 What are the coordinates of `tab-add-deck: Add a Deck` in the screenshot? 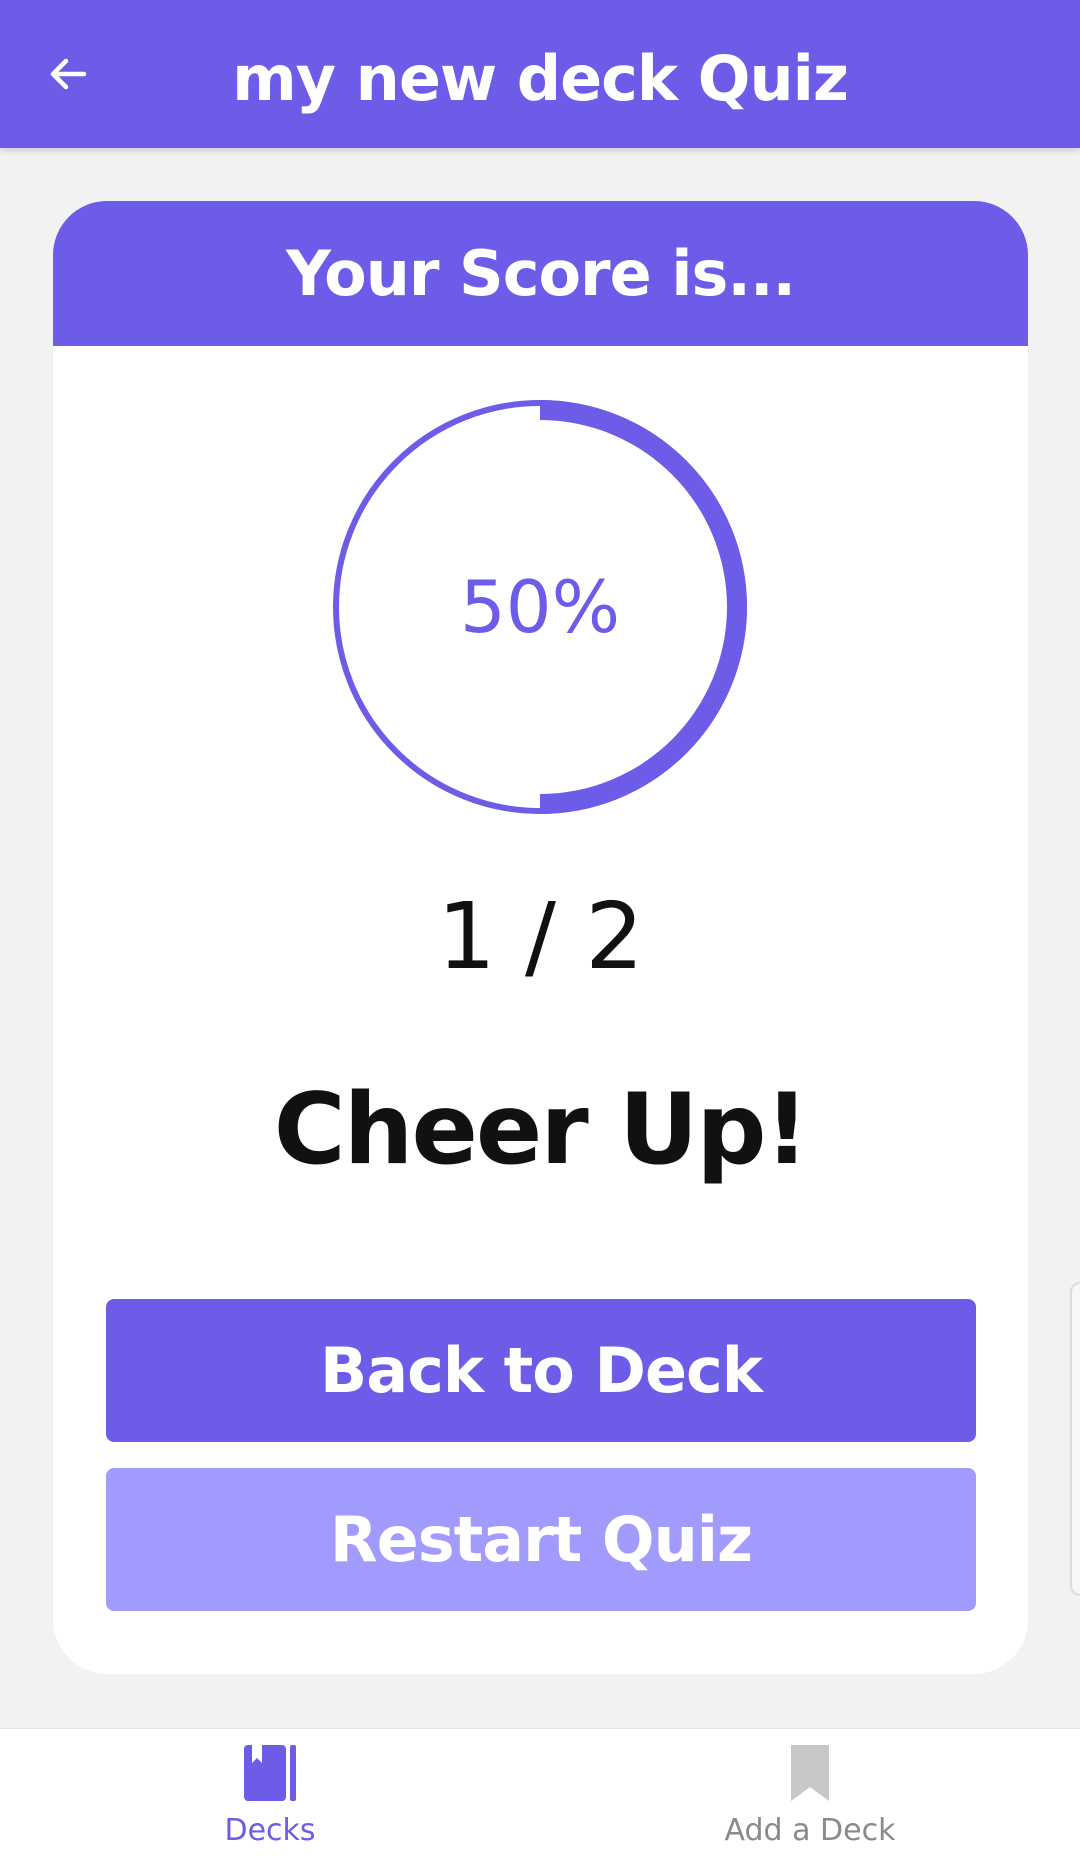 It's located at (810, 1793).